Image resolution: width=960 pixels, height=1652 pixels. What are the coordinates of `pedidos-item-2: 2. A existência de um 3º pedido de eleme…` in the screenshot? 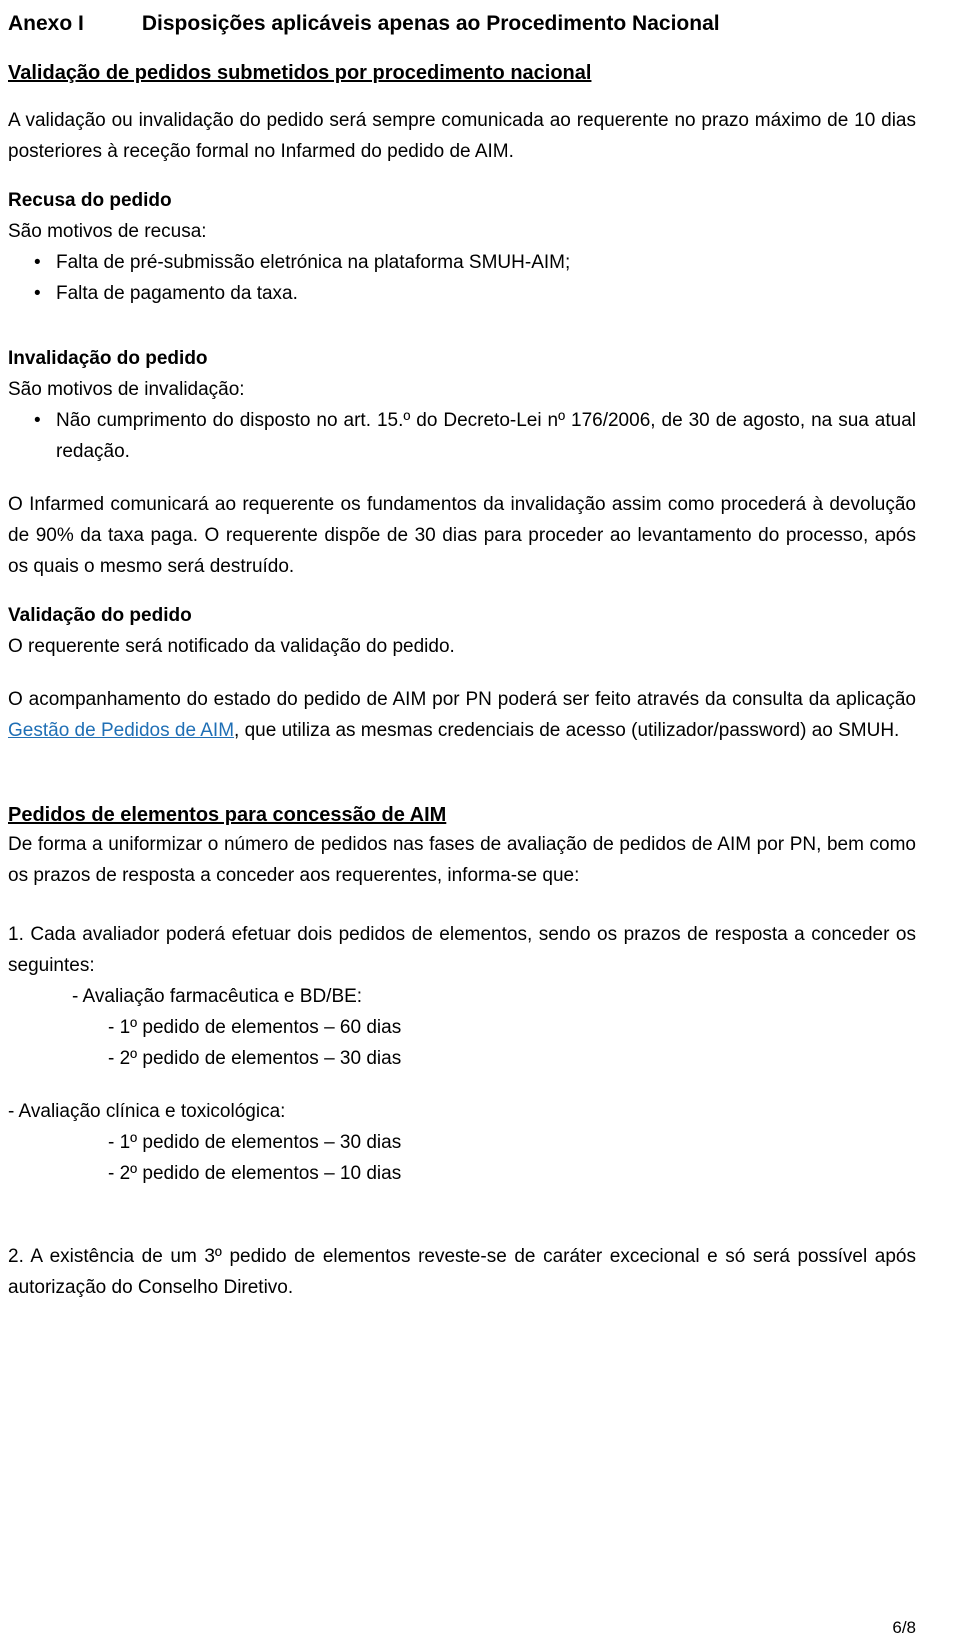 It's located at (462, 1272).